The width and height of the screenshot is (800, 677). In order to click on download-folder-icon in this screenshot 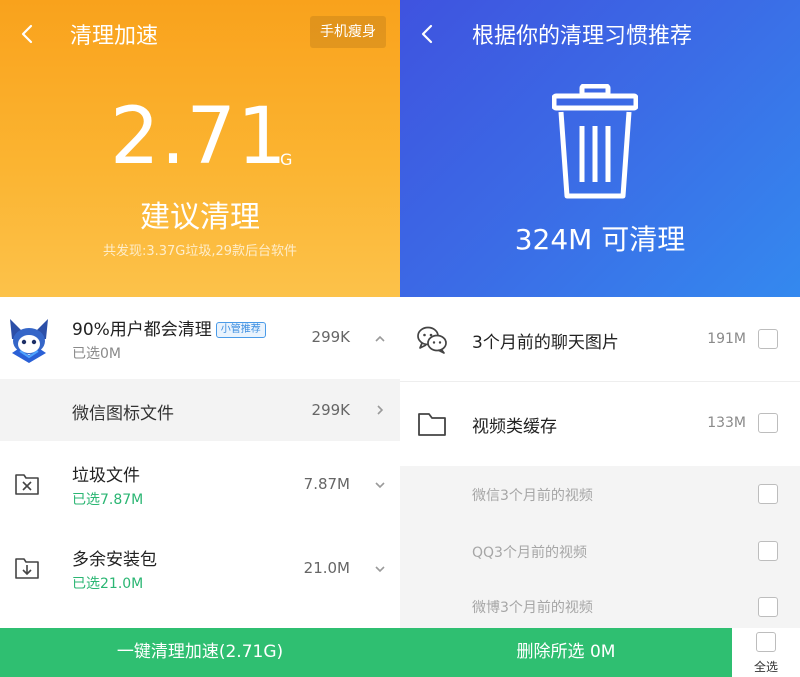, I will do `click(27, 568)`.